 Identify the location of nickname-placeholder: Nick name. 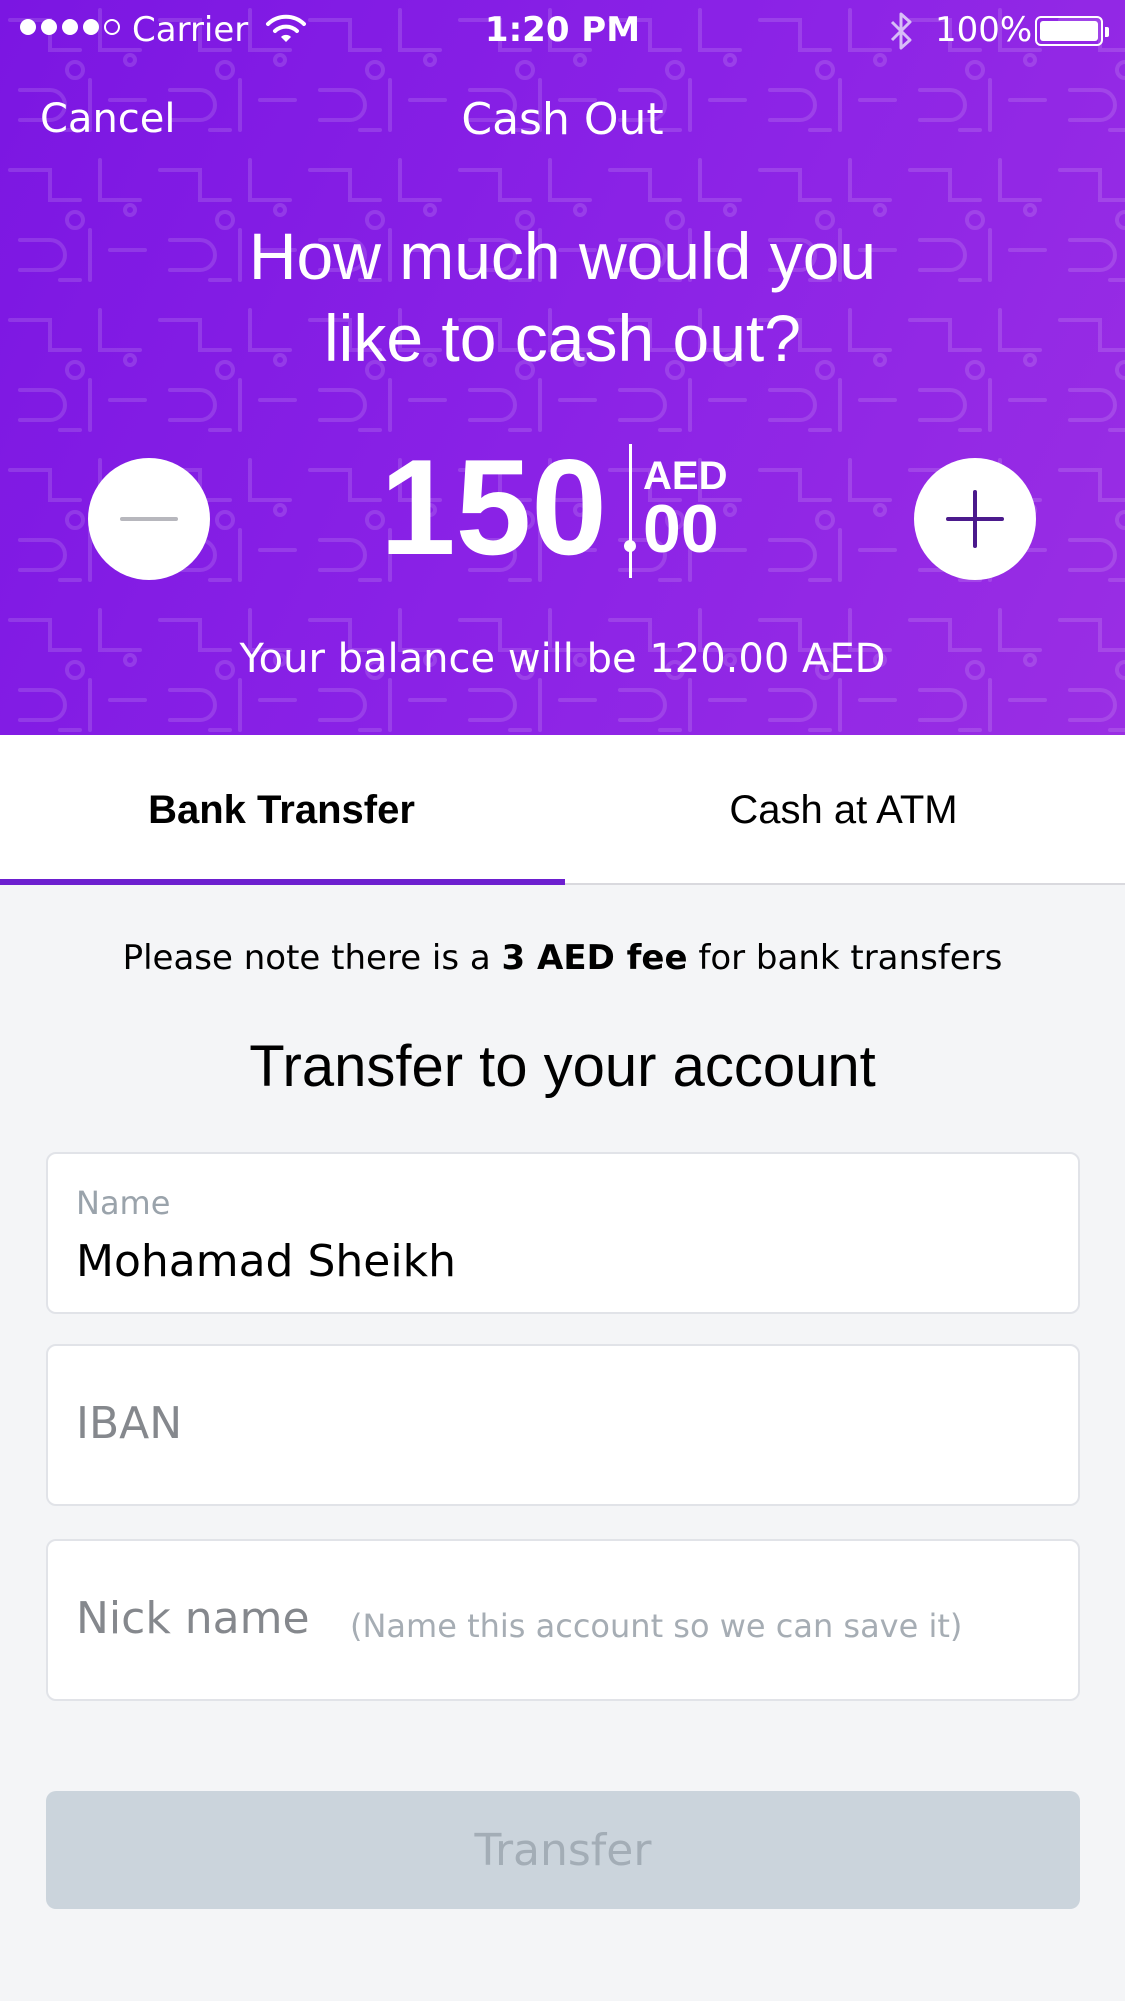
(193, 1618).